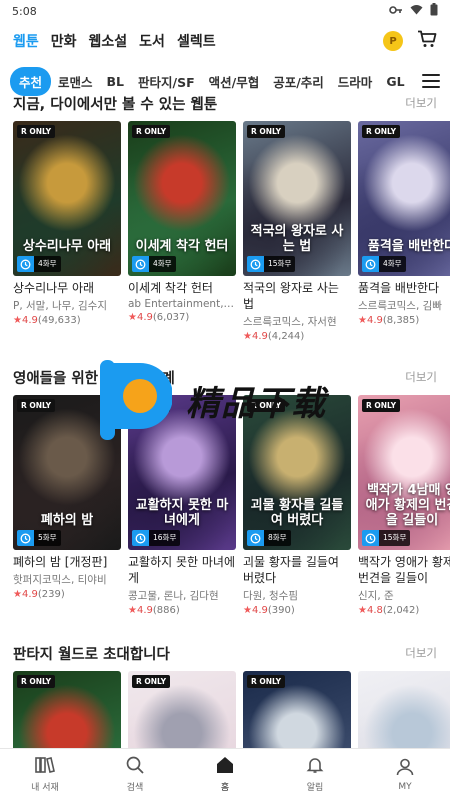  Describe the element at coordinates (410, 41) in the screenshot. I see `top-actions: P` at that location.